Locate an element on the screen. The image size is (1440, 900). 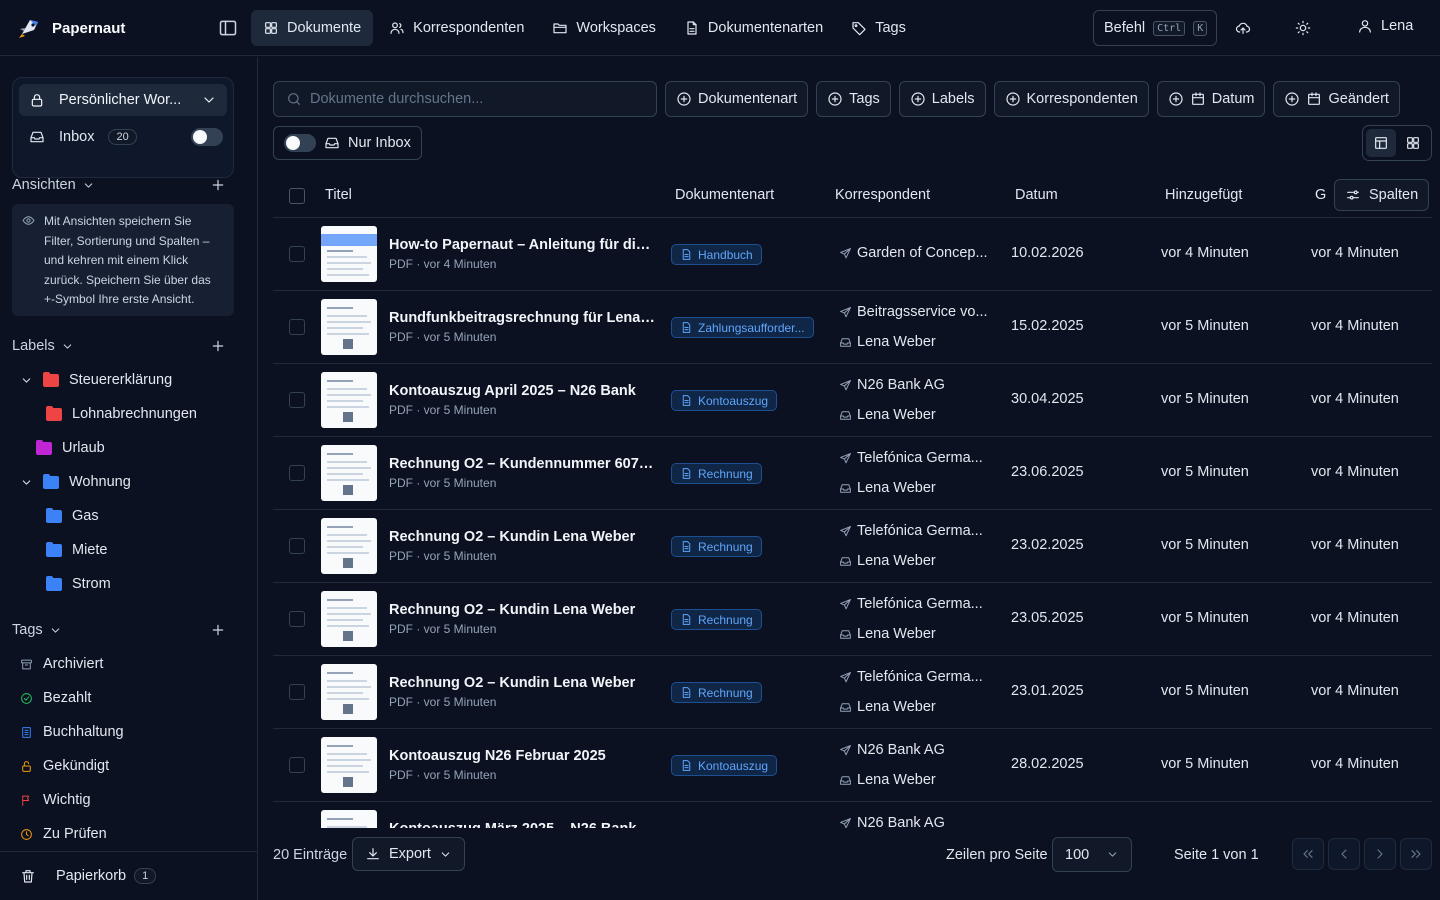
filter-korrespondenten: Korrespondenten is located at coordinates (1071, 99).